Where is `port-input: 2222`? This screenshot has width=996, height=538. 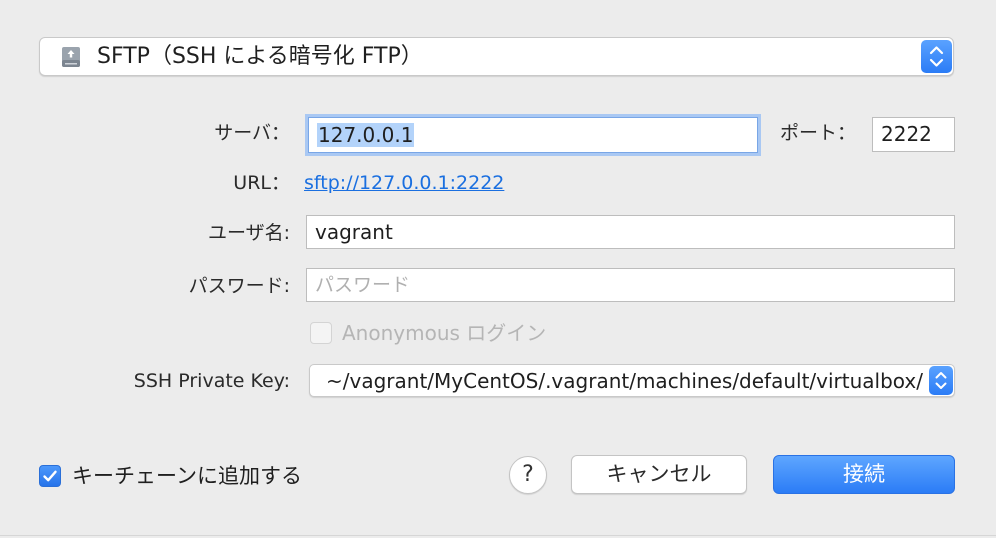 port-input: 2222 is located at coordinates (913, 134).